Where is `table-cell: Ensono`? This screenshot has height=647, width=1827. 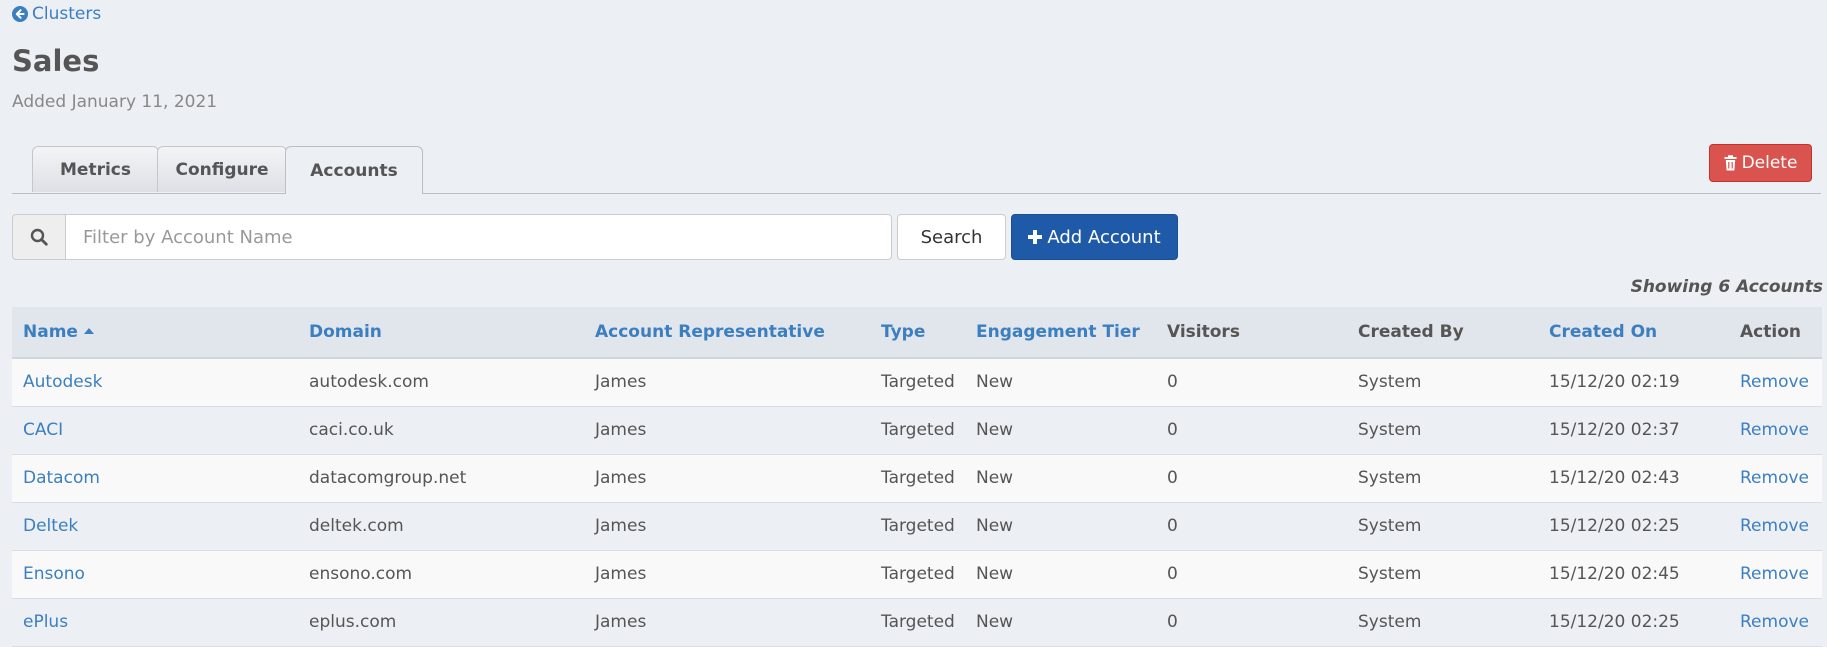 table-cell: Ensono is located at coordinates (155, 574).